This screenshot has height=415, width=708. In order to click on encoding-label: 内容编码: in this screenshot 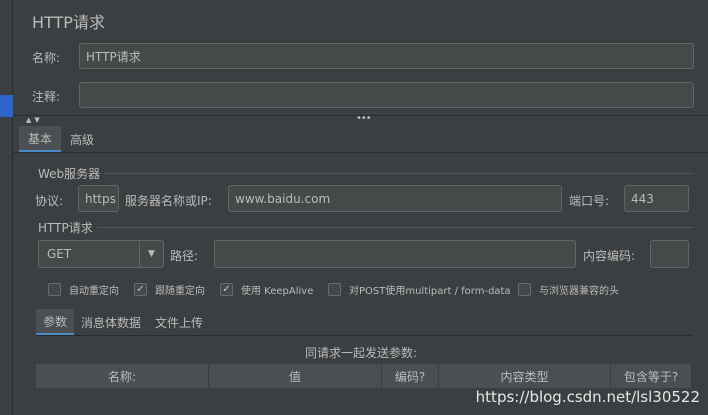, I will do `click(609, 256)`.